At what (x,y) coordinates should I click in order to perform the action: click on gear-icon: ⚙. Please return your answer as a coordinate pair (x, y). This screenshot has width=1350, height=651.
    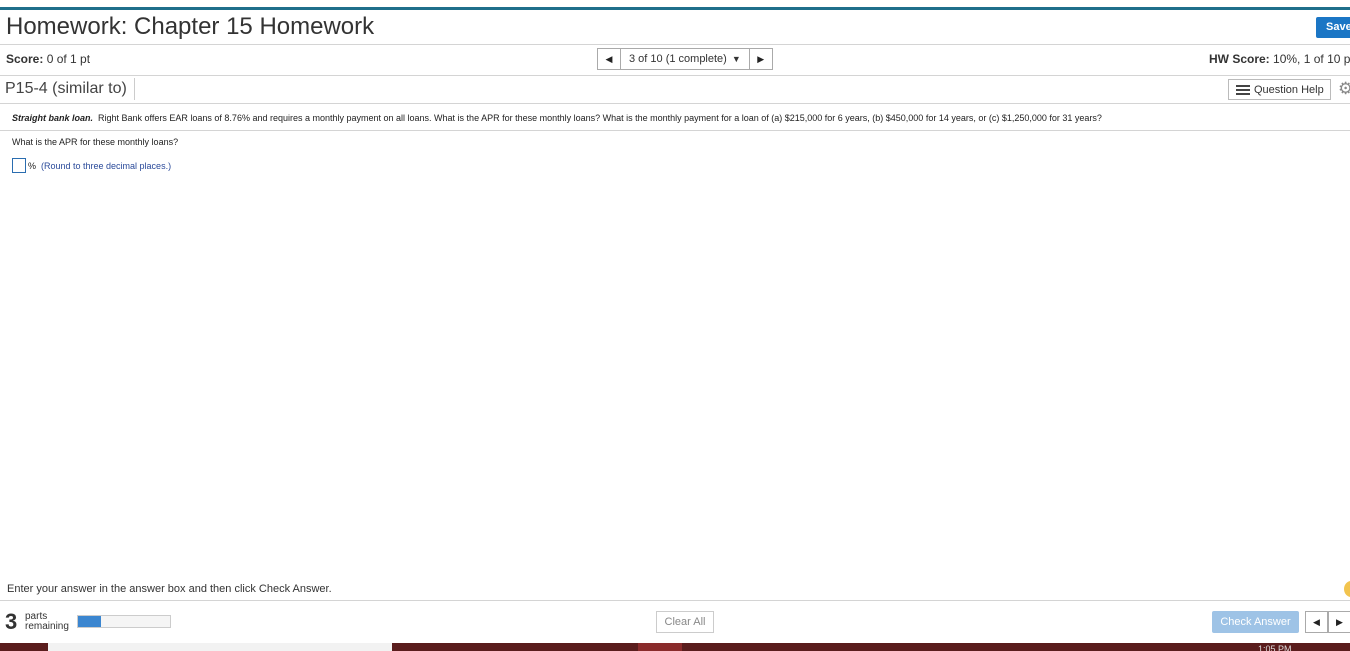
    Looking at the image, I should click on (1344, 89).